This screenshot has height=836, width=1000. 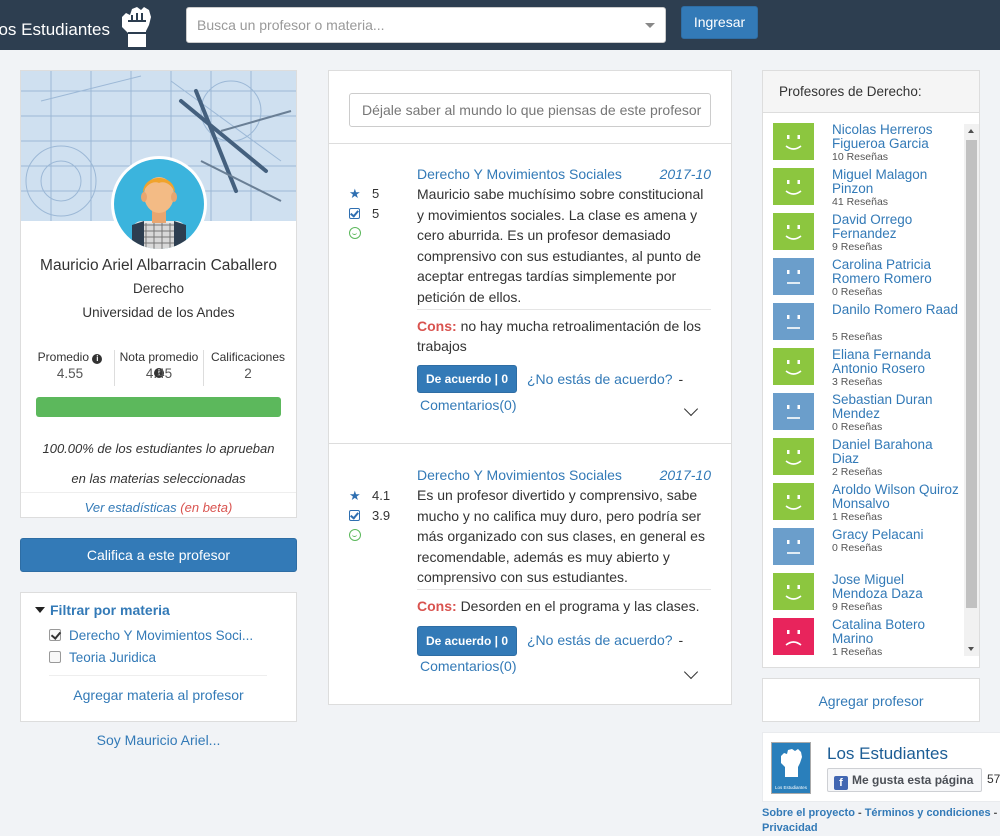 I want to click on stats-link-row: Ver estadísticas (en beta), so click(x=158, y=505).